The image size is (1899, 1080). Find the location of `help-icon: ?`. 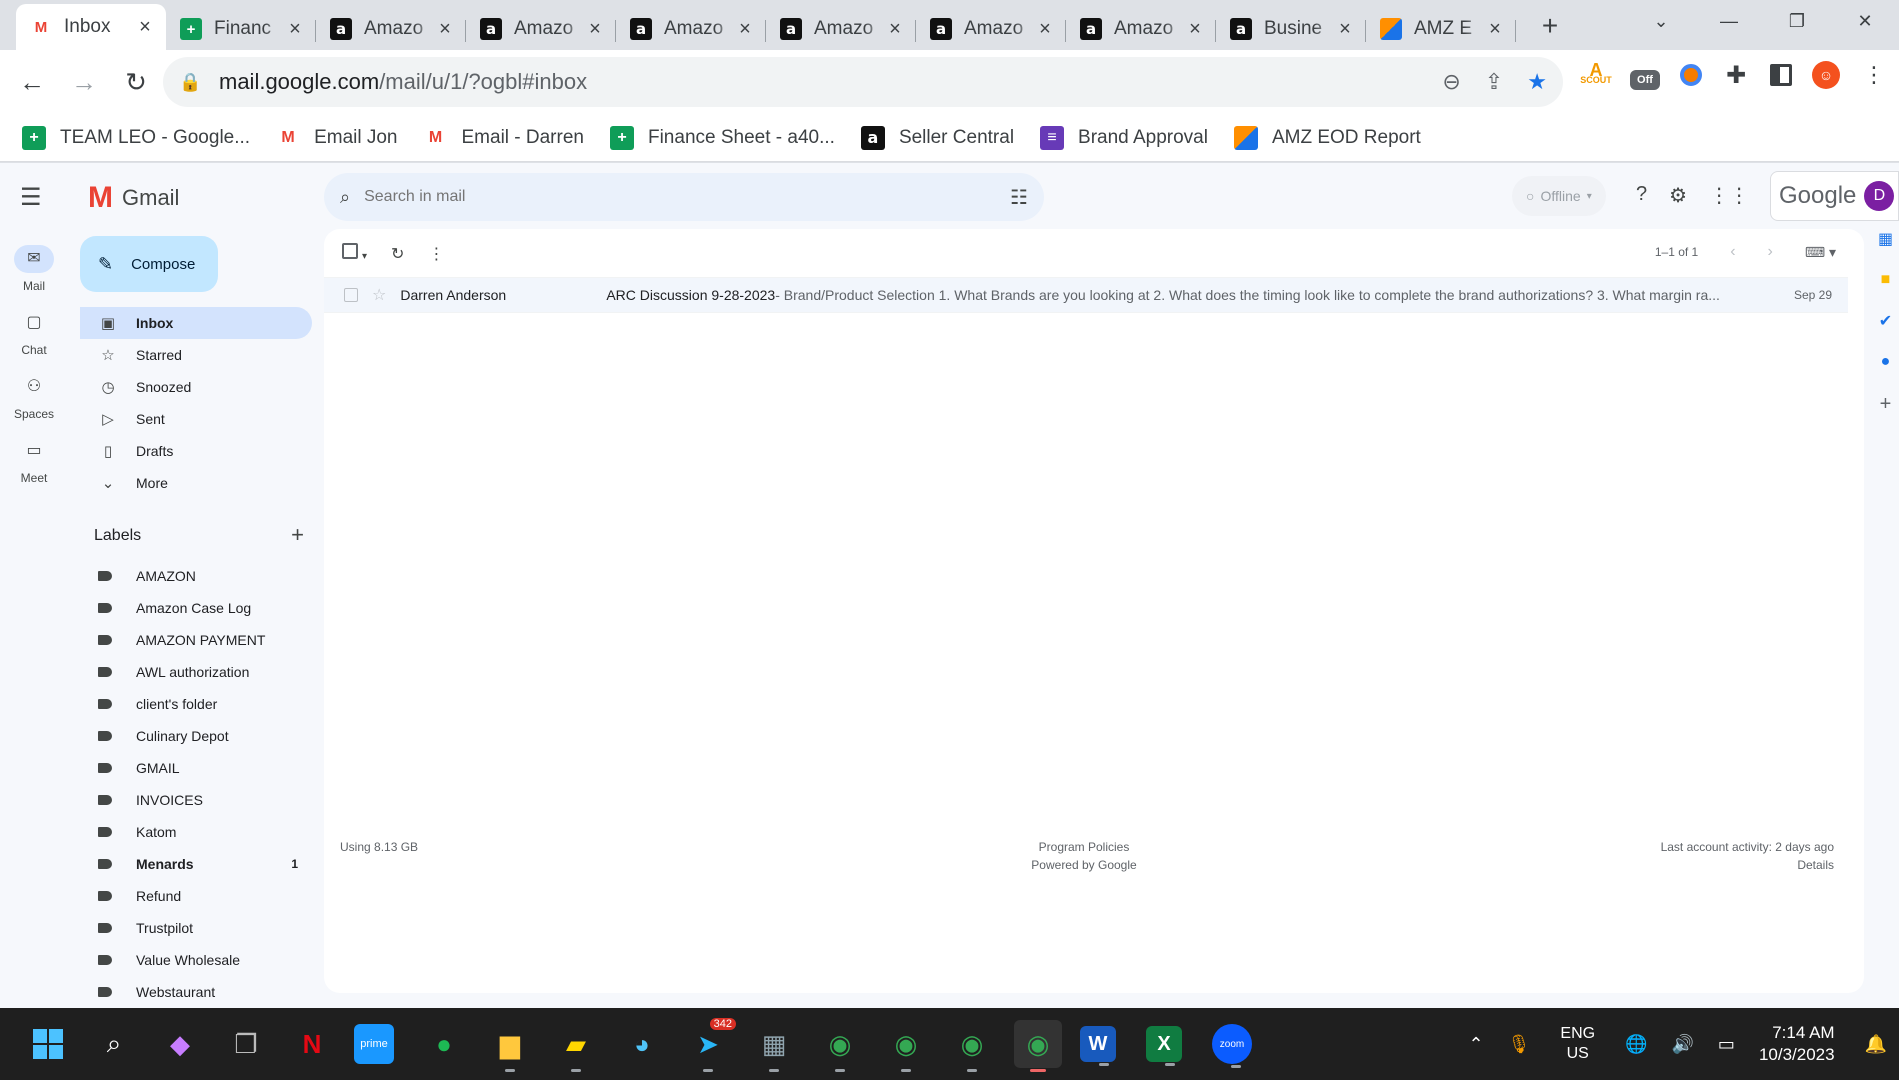

help-icon: ? is located at coordinates (1641, 195).